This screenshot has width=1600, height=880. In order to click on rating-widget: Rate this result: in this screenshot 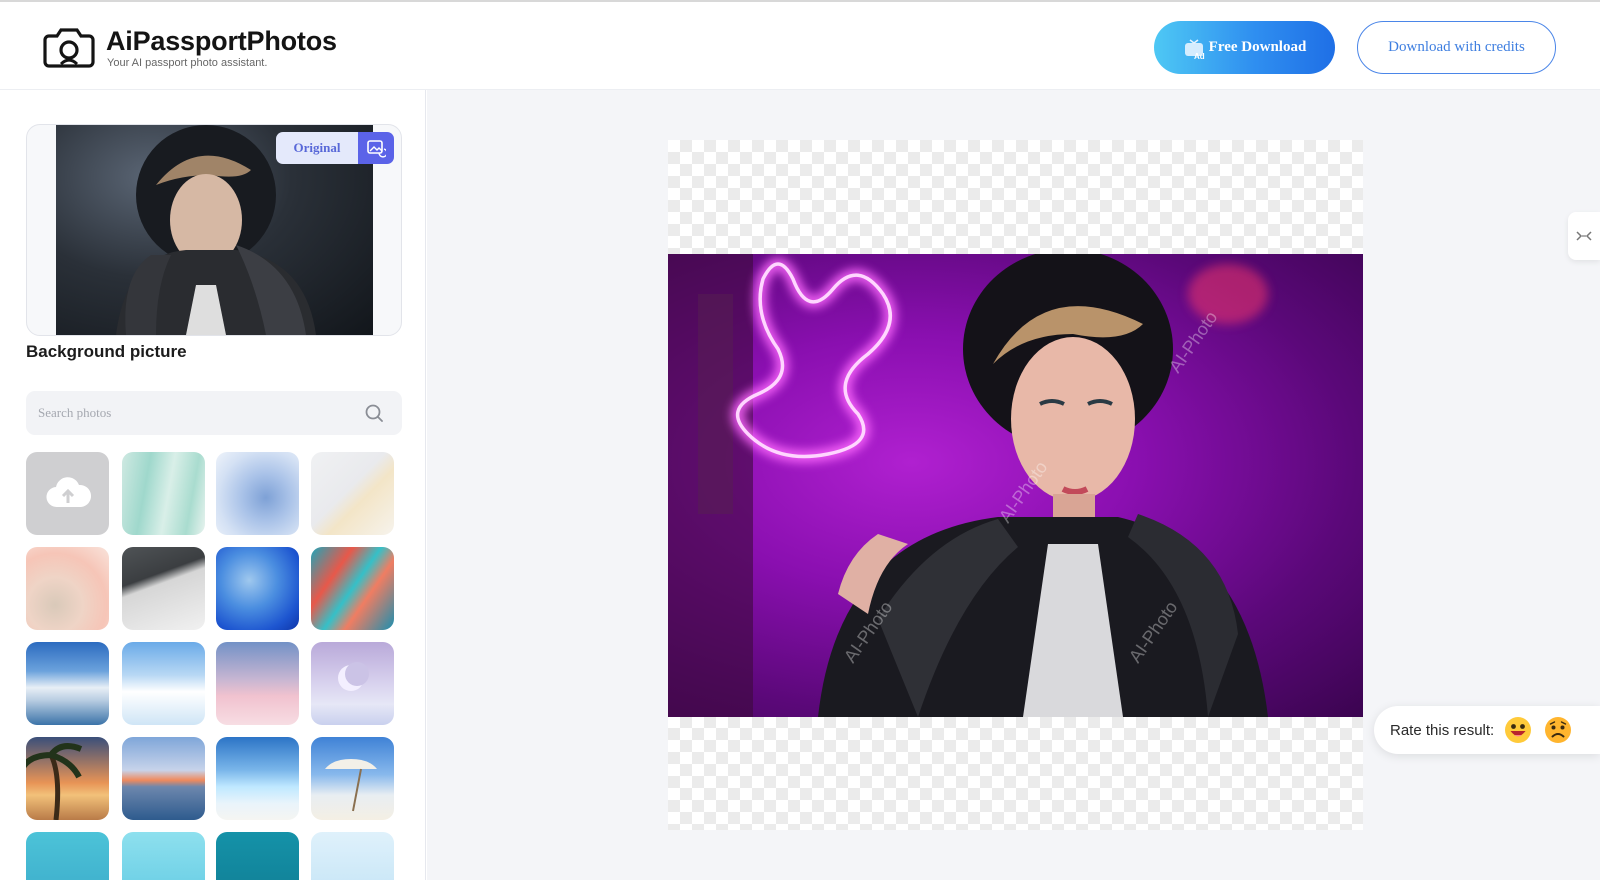, I will do `click(1487, 730)`.